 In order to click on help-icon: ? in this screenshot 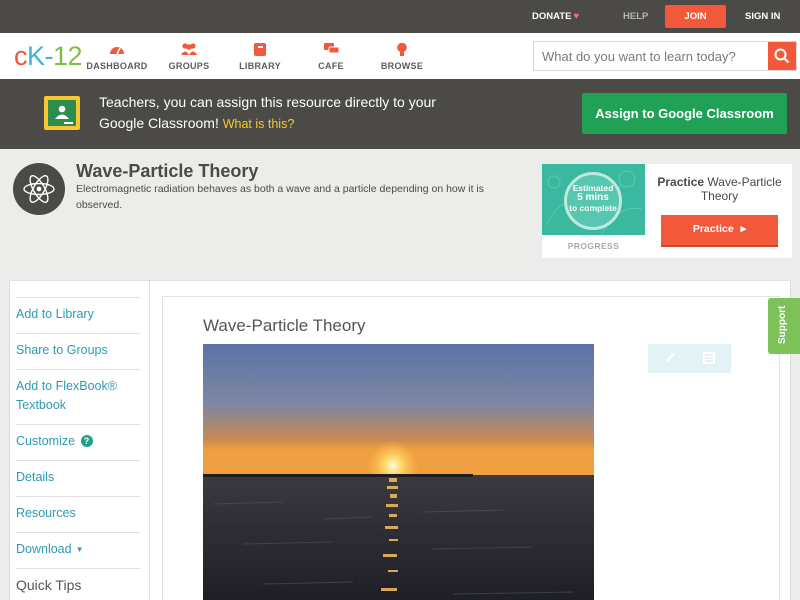, I will do `click(86, 441)`.